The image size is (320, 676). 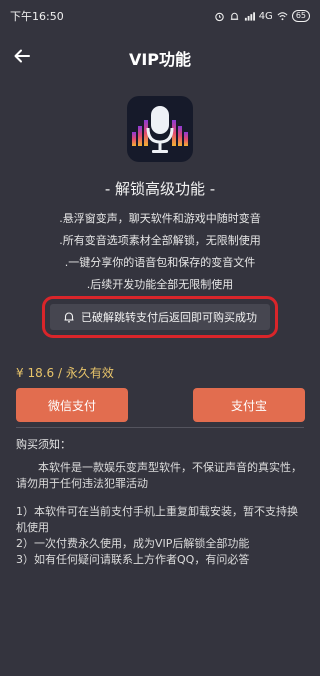 What do you see at coordinates (65, 373) in the screenshot?
I see `price-label: ¥ 18.6 / 永久有效` at bounding box center [65, 373].